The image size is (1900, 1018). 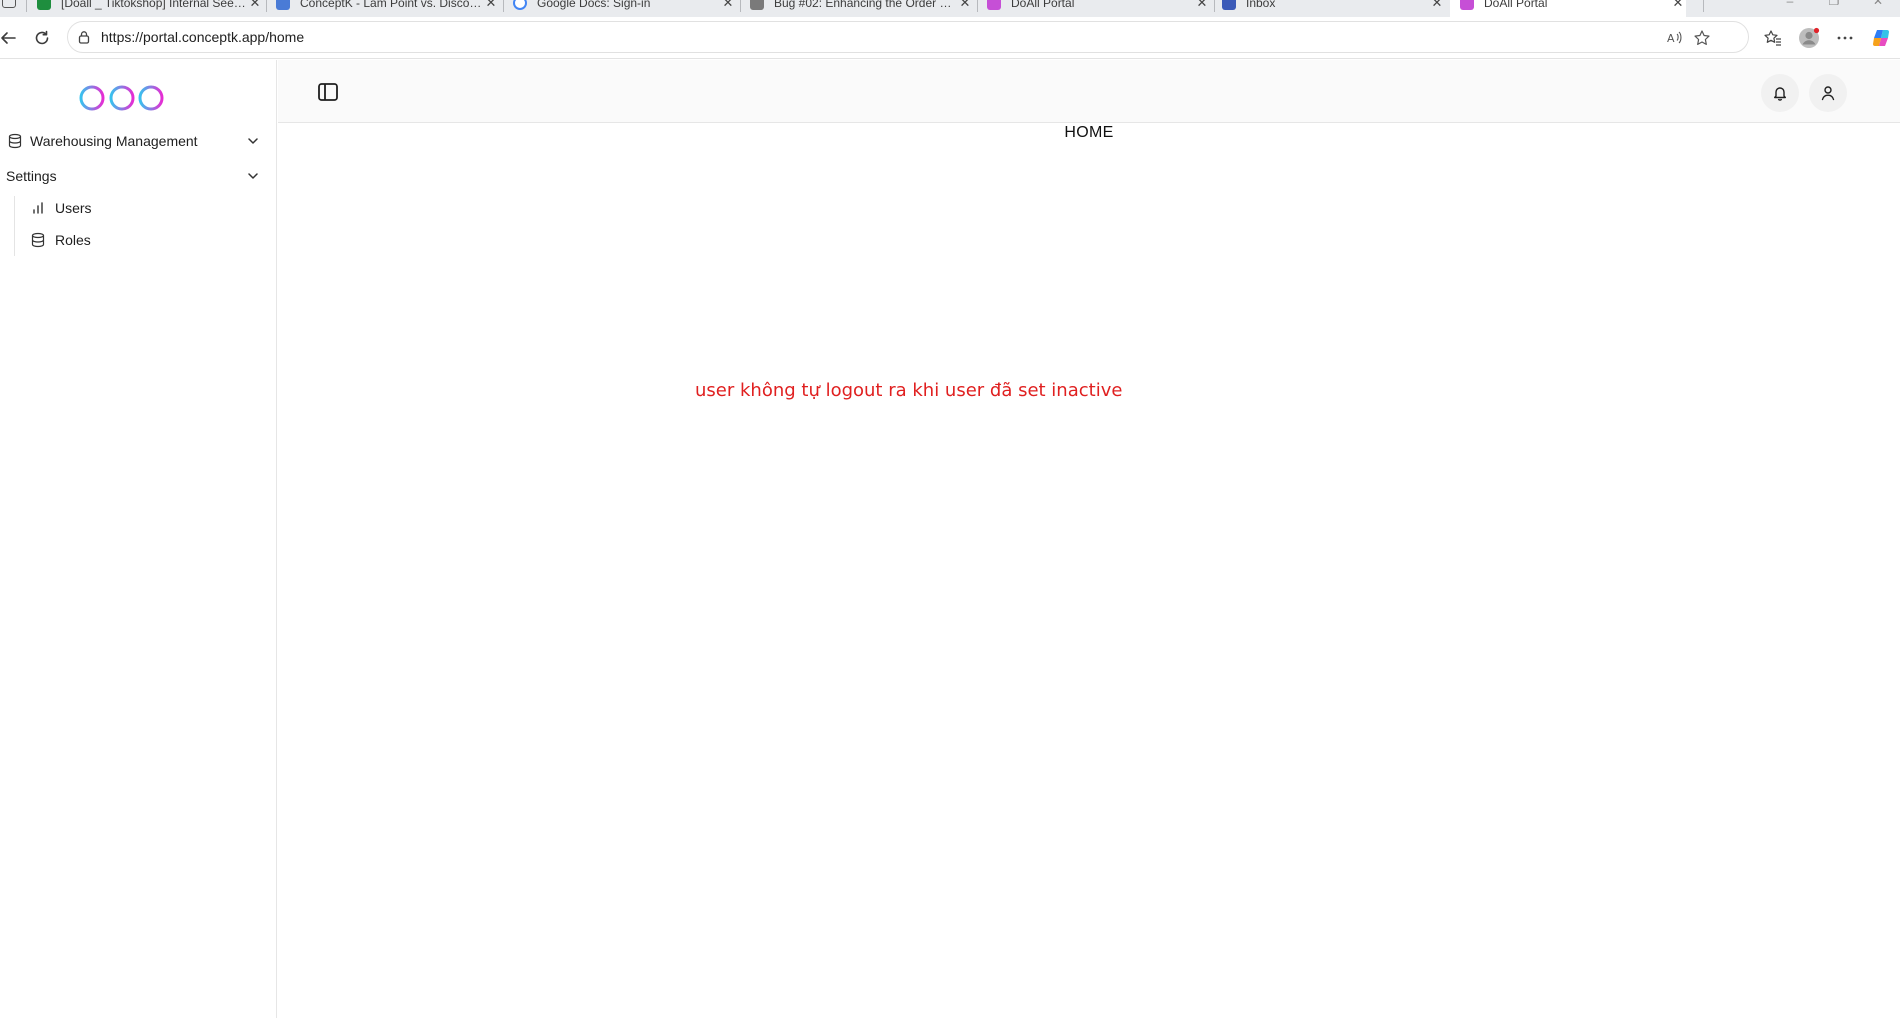 What do you see at coordinates (520, 5) in the screenshot?
I see `google-favicon-icon` at bounding box center [520, 5].